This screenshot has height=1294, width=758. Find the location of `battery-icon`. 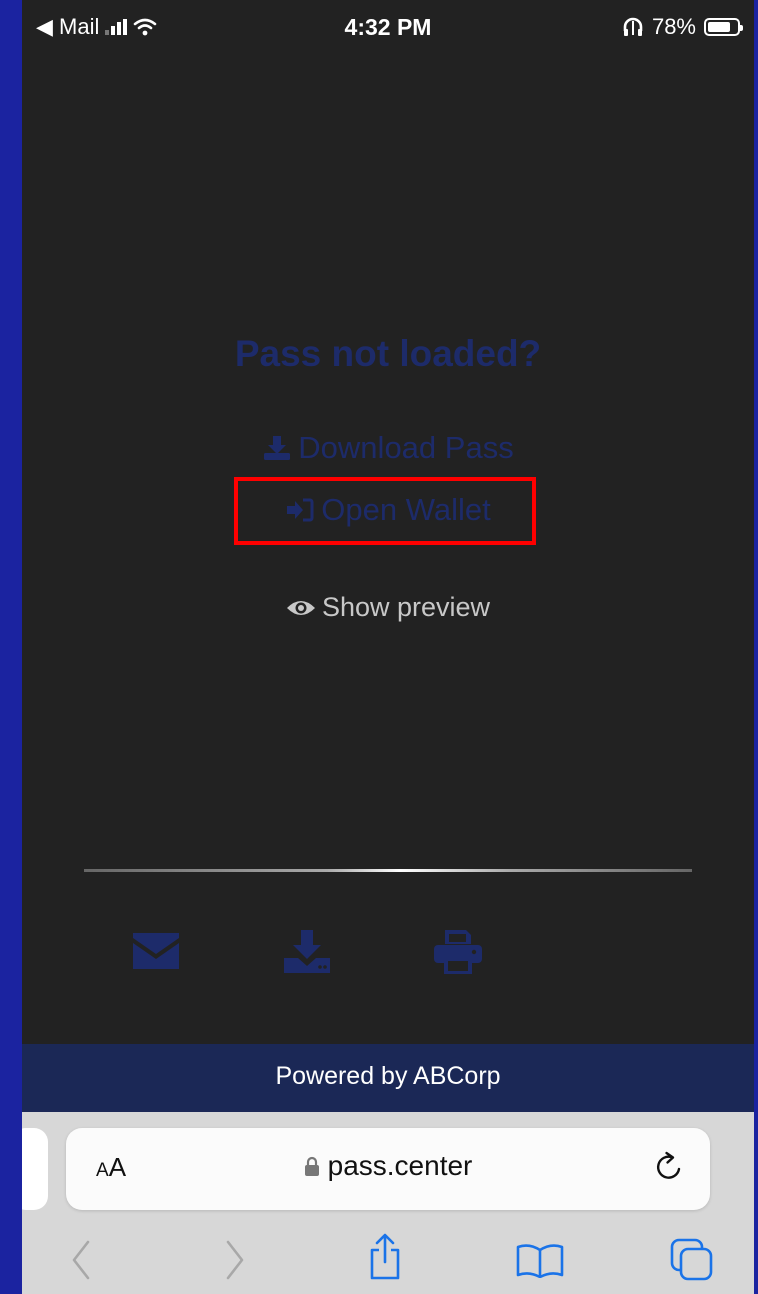

battery-icon is located at coordinates (723, 27).